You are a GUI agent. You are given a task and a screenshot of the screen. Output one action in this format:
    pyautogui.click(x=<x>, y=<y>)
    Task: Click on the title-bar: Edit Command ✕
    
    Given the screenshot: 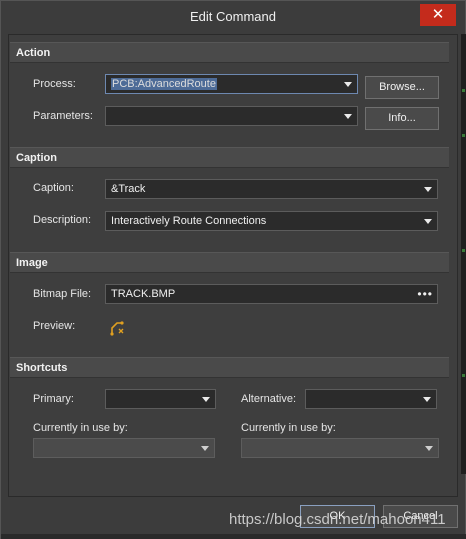 What is the action you would take?
    pyautogui.click(x=233, y=17)
    